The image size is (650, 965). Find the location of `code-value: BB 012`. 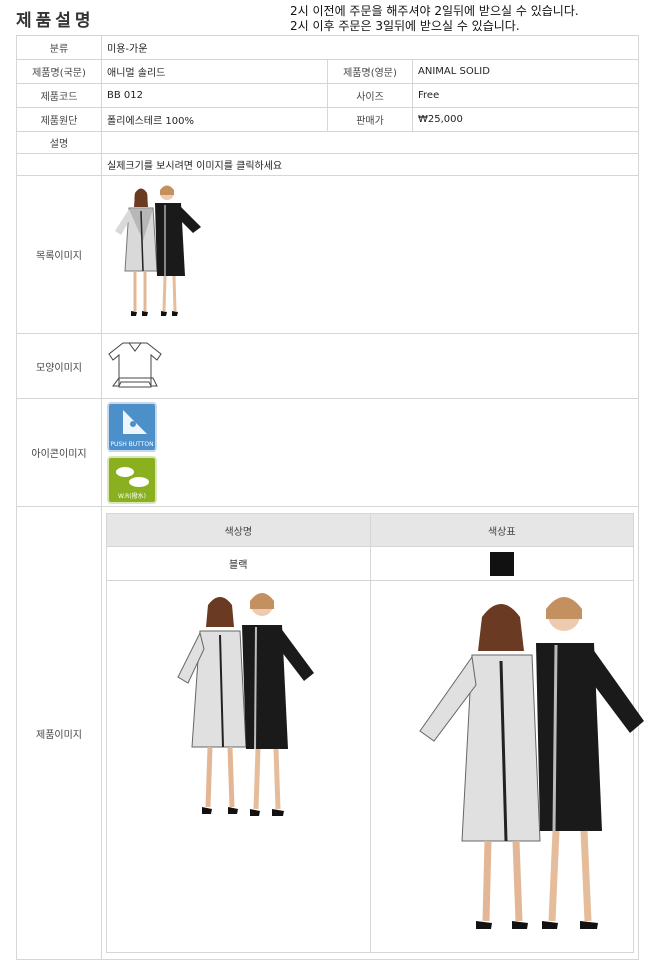

code-value: BB 012 is located at coordinates (214, 95).